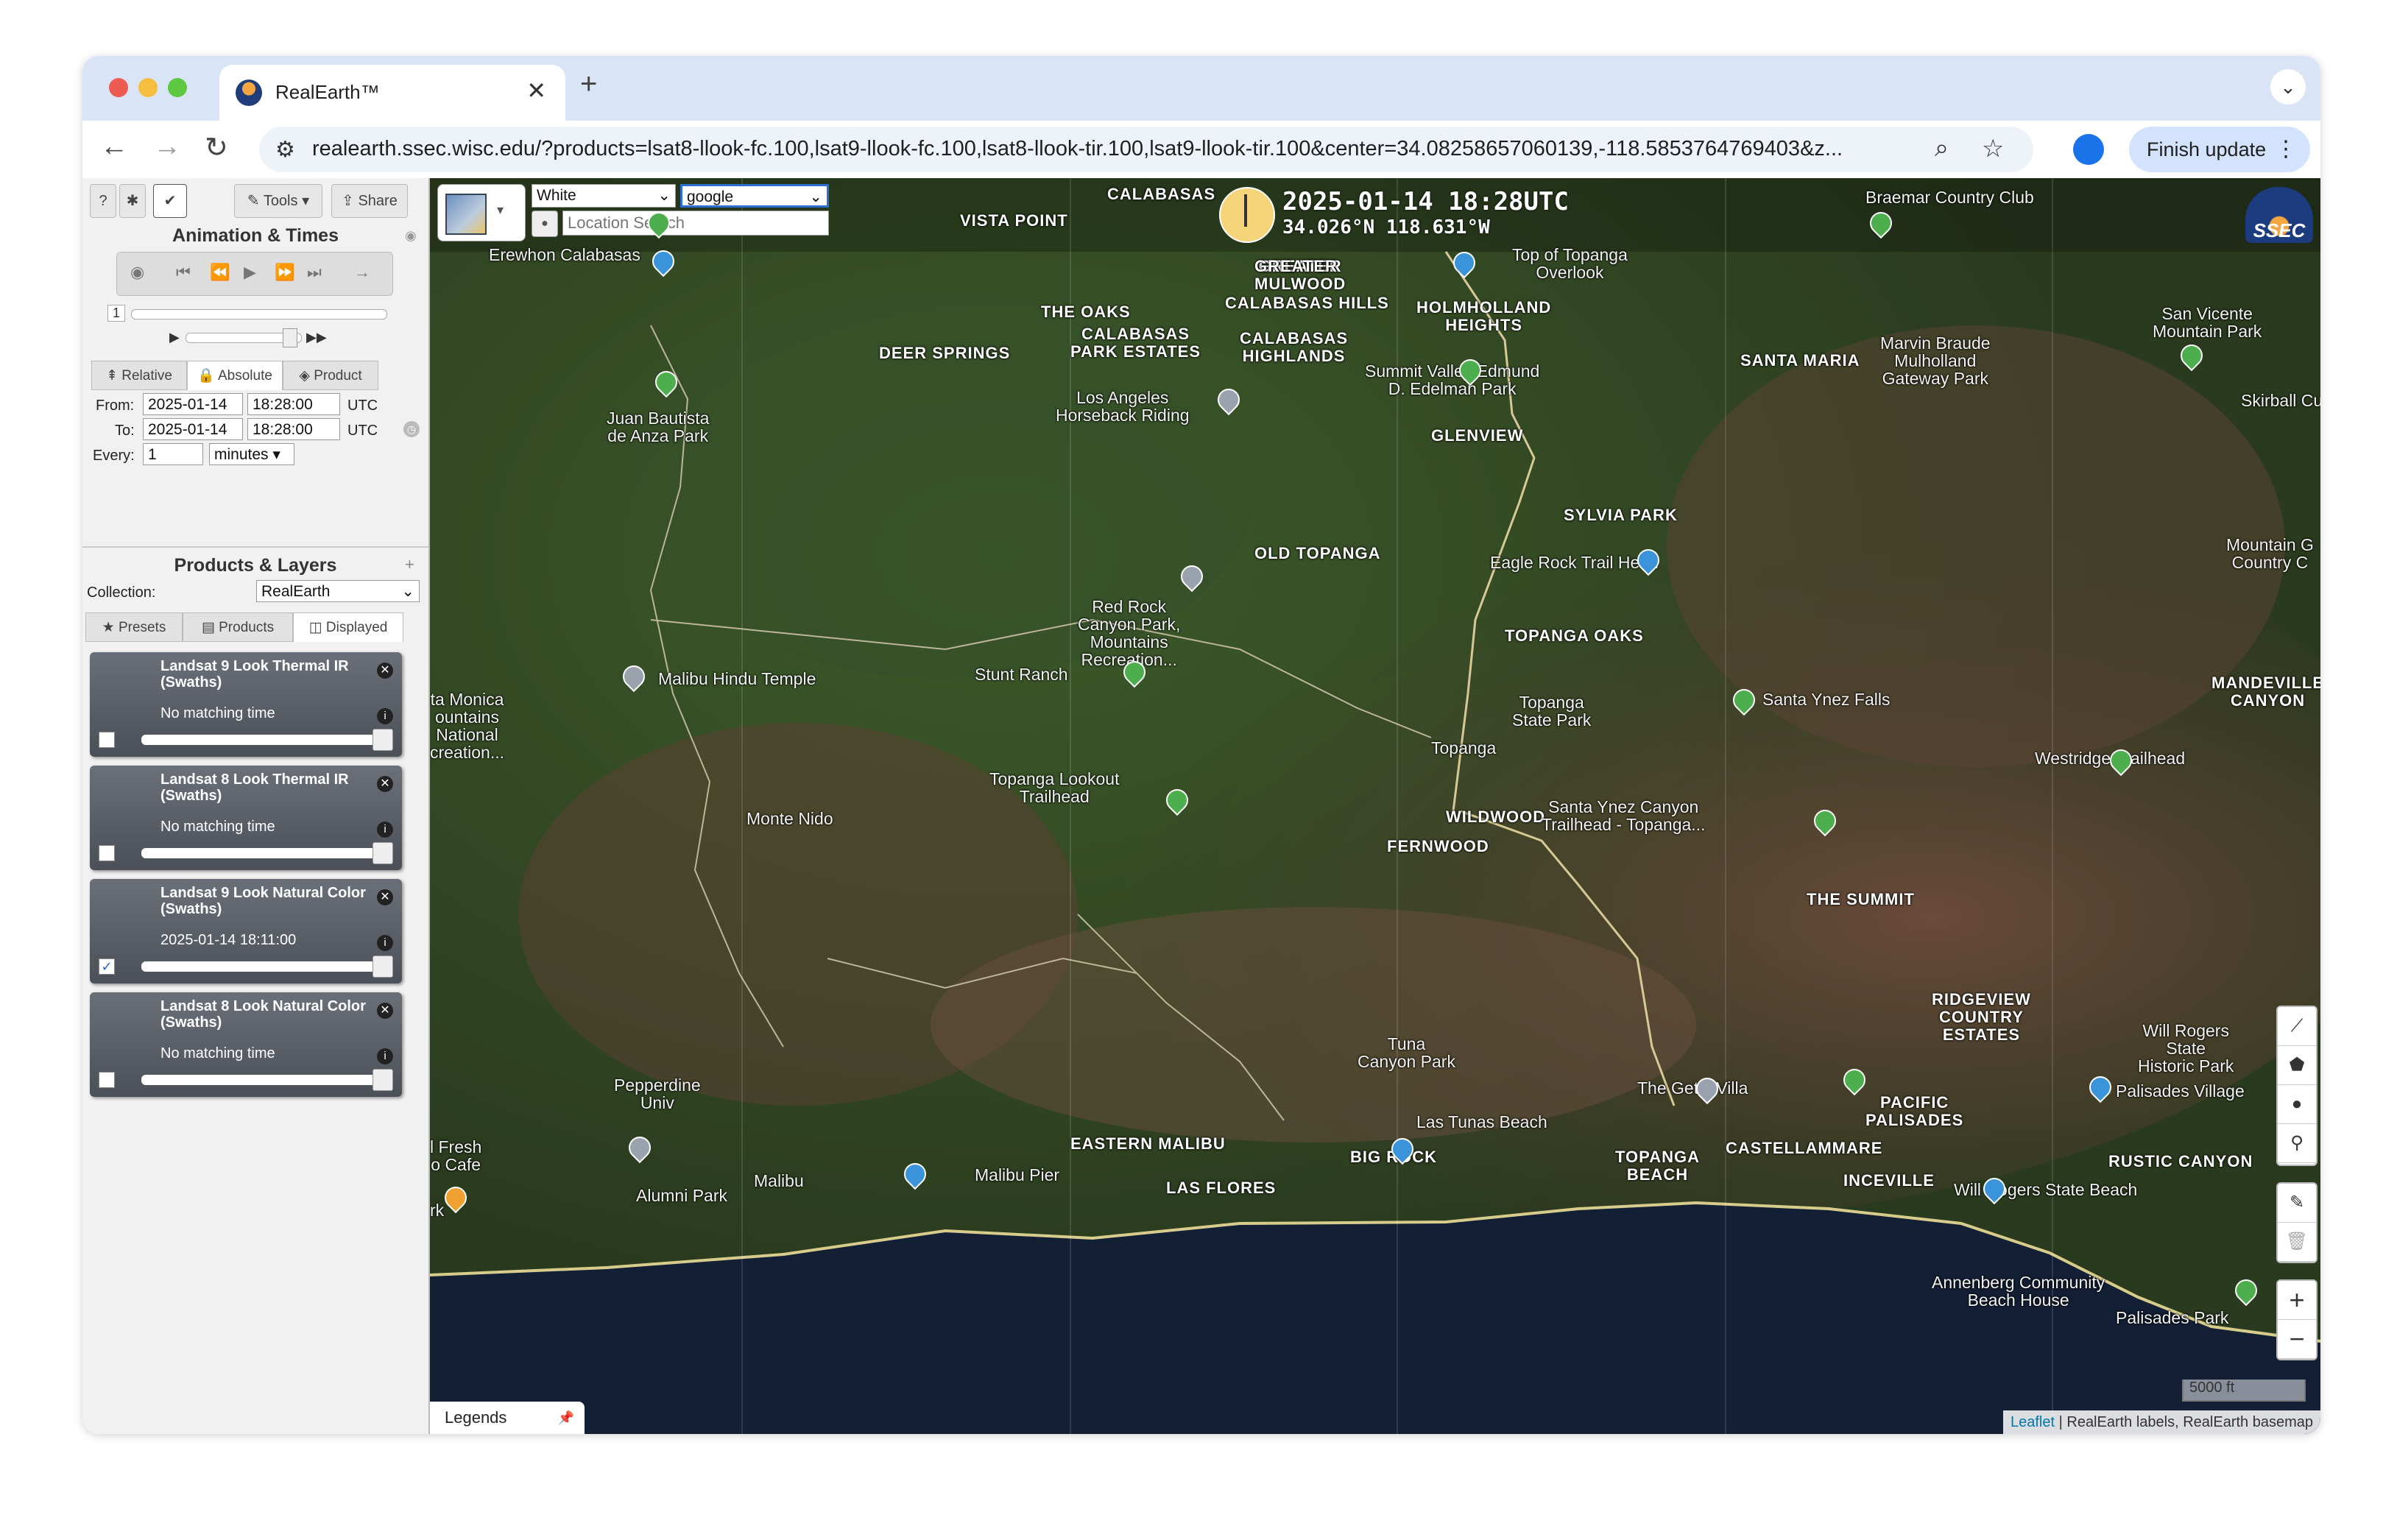 The height and width of the screenshot is (1540, 2397). Describe the element at coordinates (193, 429) in the screenshot. I see `to-date-input: 2025-01-14` at that location.